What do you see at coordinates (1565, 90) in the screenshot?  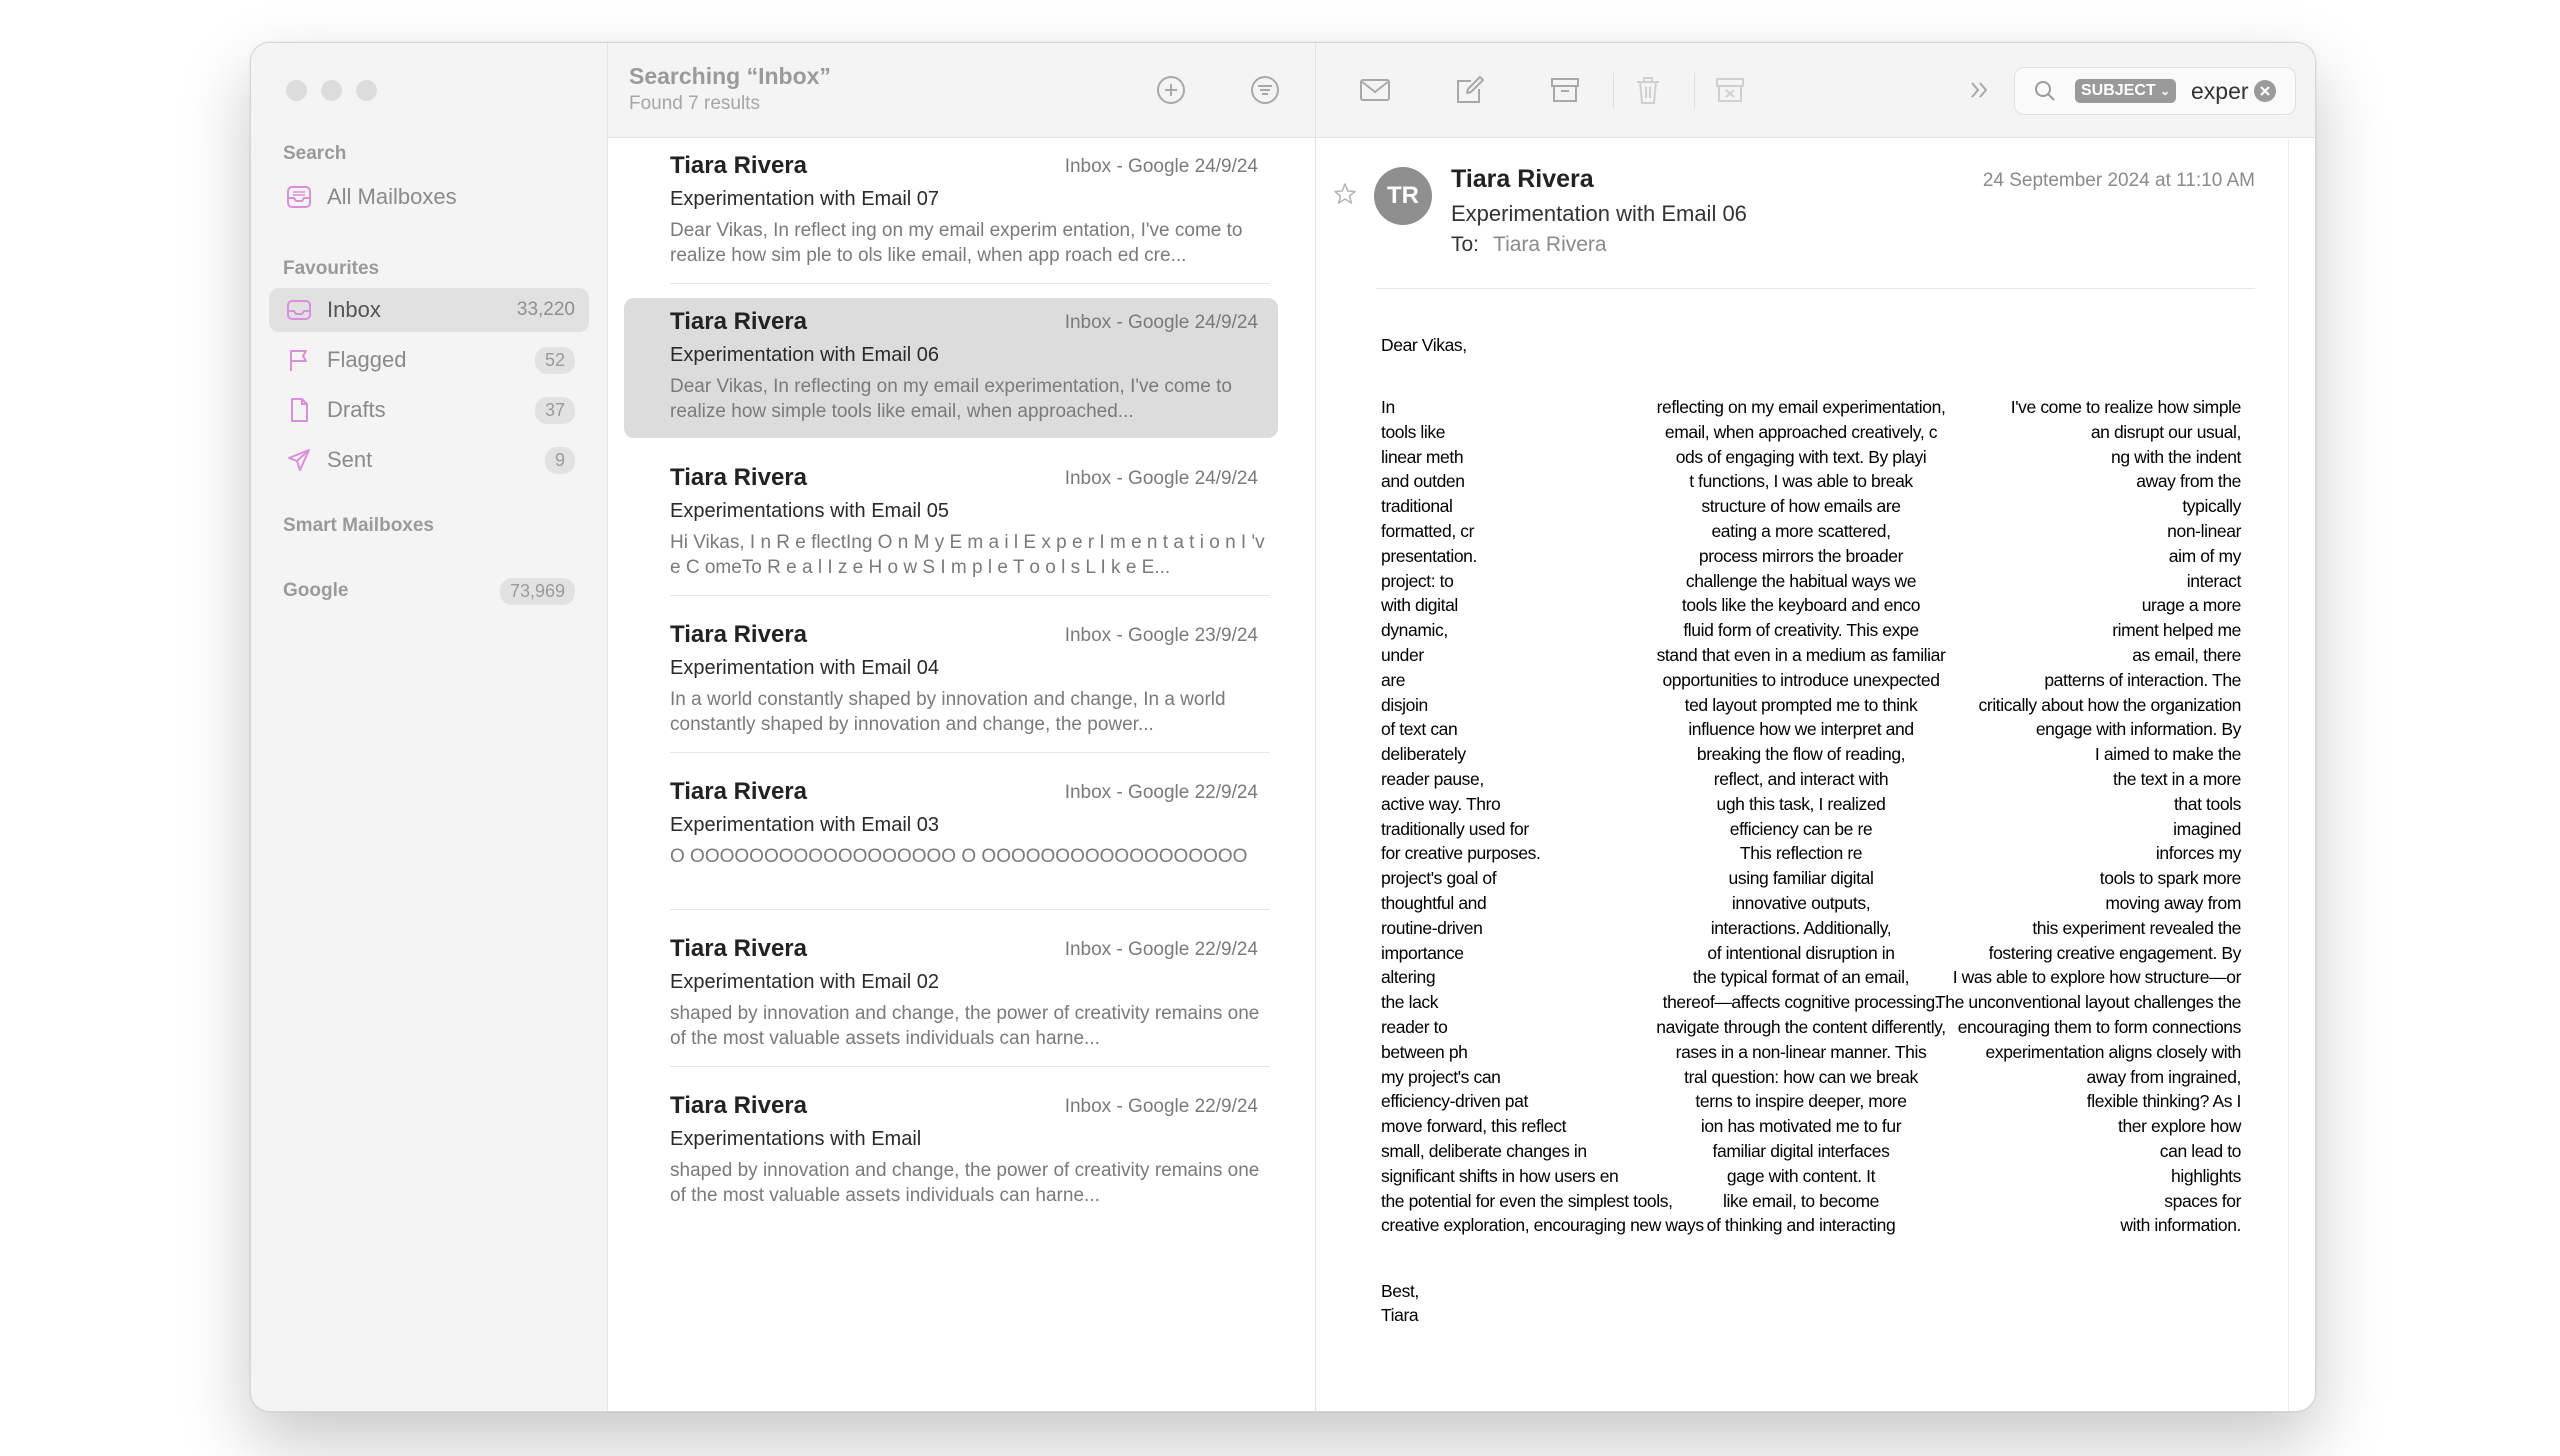 I see `archive-button` at bounding box center [1565, 90].